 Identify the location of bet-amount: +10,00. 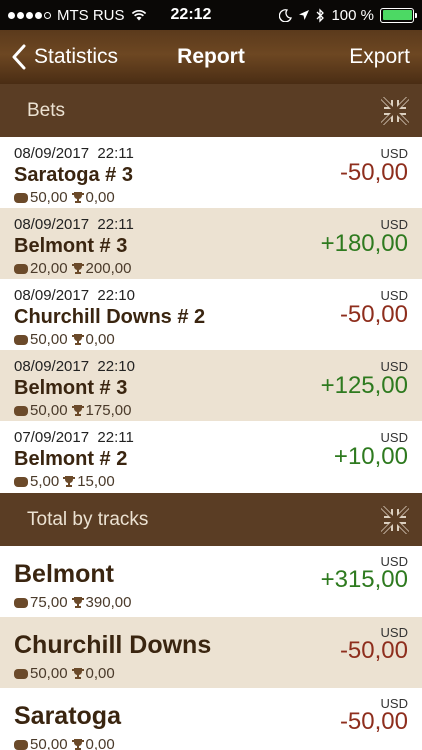
(370, 456).